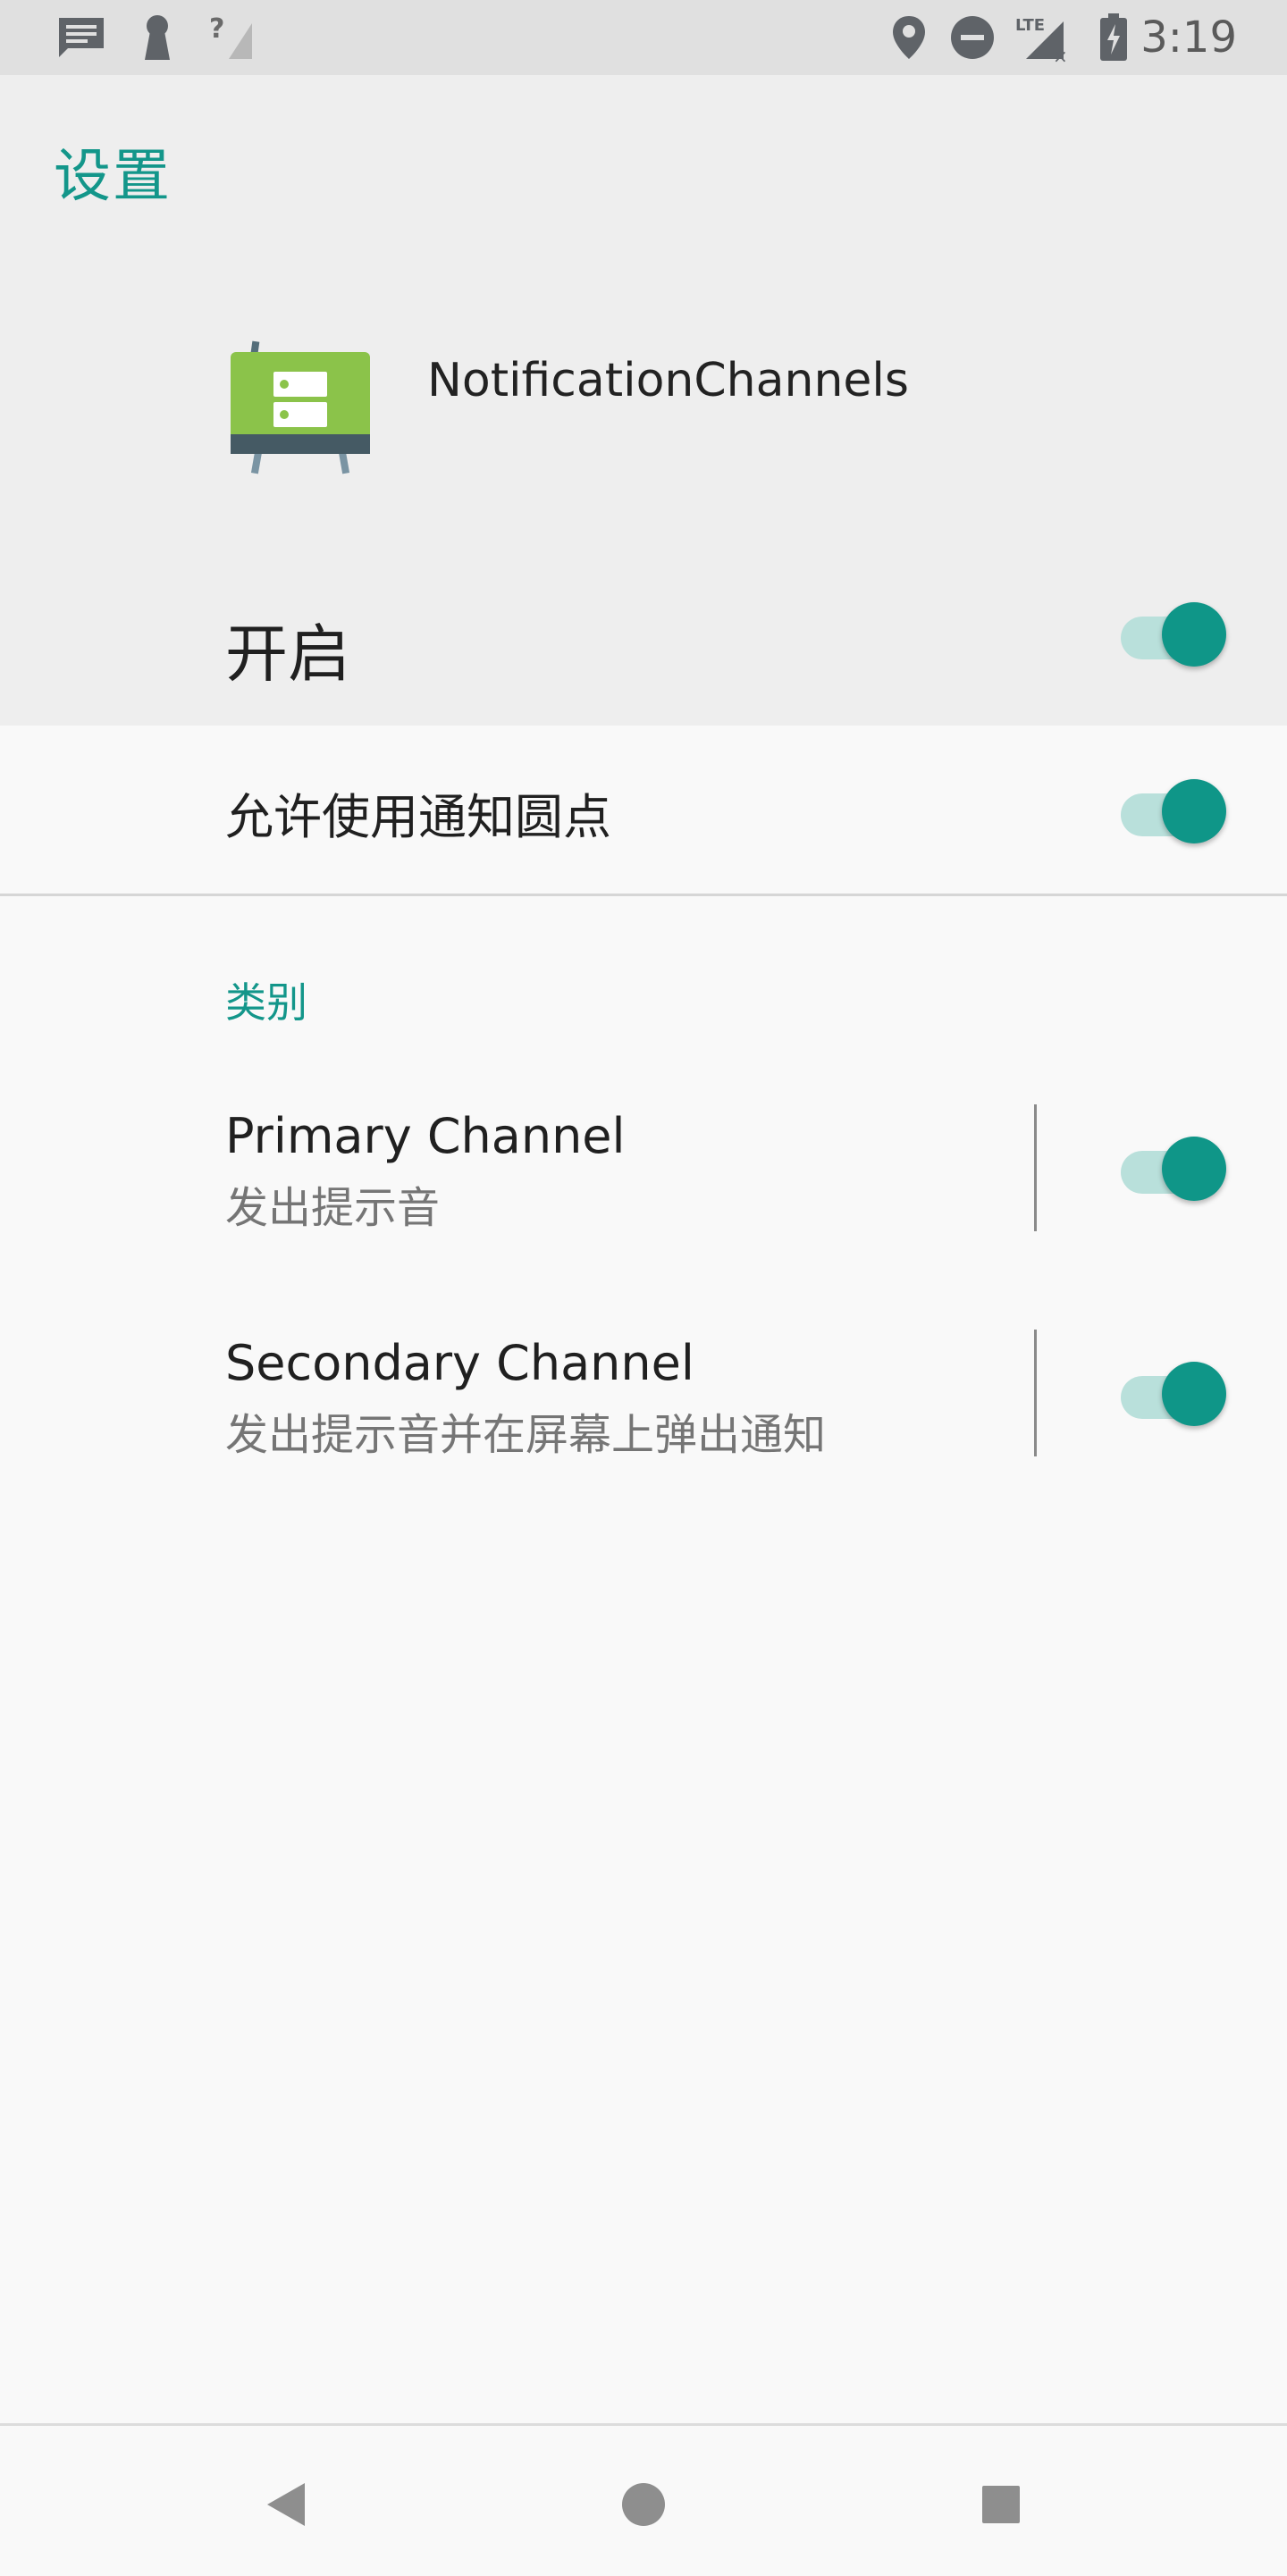  I want to click on channel-row-primary: Primary Channel 发出提示音, so click(643, 1168).